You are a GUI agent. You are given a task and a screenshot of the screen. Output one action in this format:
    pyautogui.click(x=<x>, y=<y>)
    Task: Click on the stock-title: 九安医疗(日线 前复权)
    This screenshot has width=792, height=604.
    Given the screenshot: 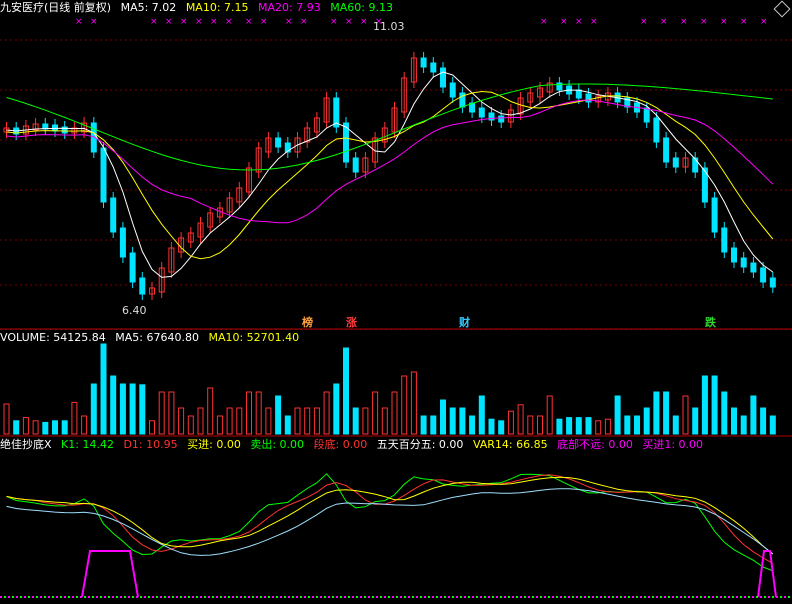 What is the action you would take?
    pyautogui.click(x=56, y=7)
    